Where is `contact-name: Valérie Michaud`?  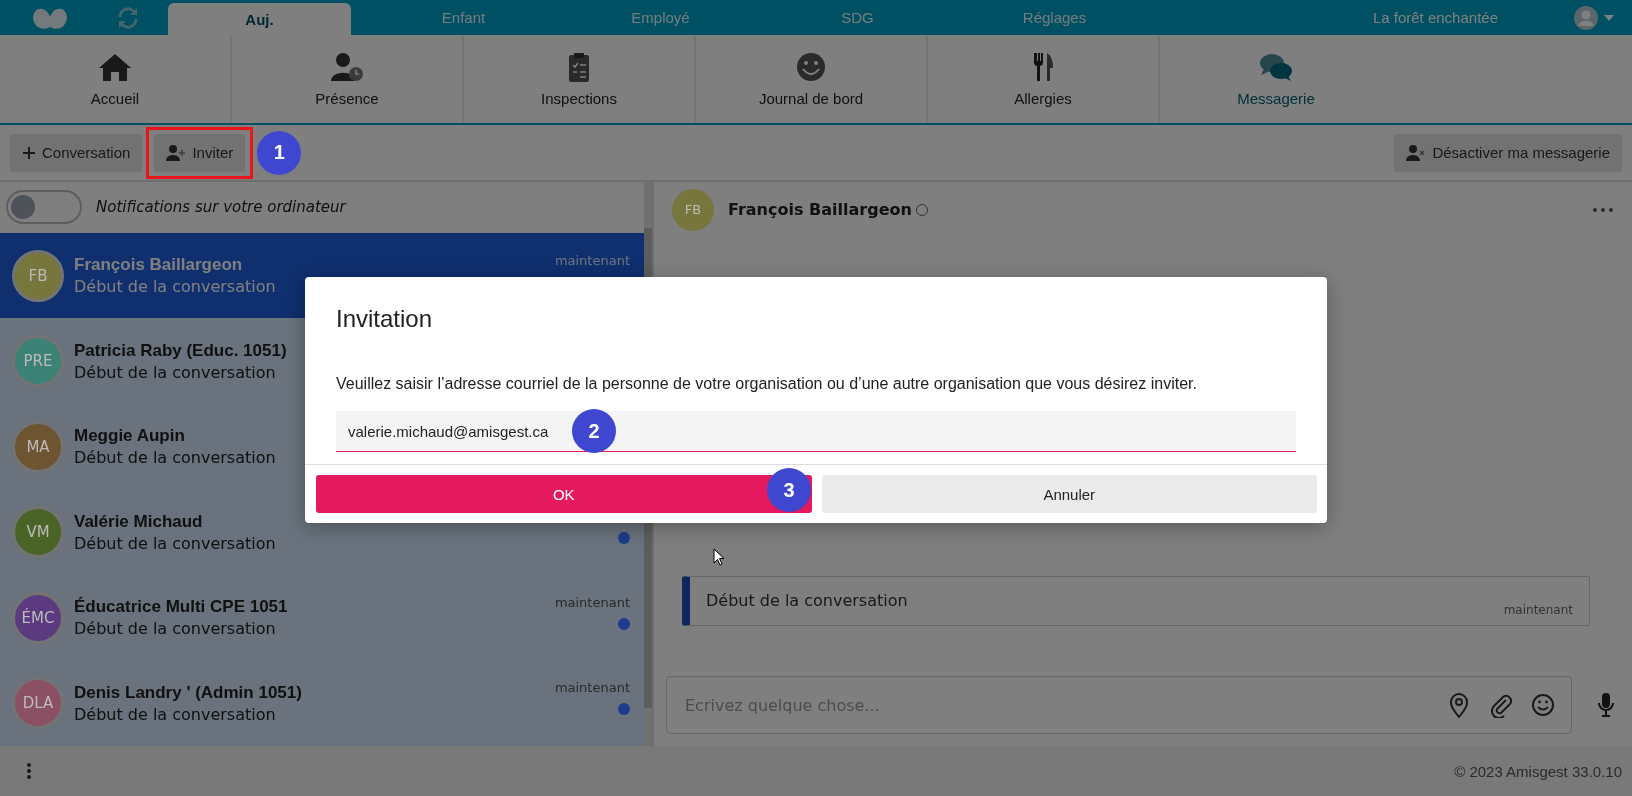 contact-name: Valérie Michaud is located at coordinates (138, 521).